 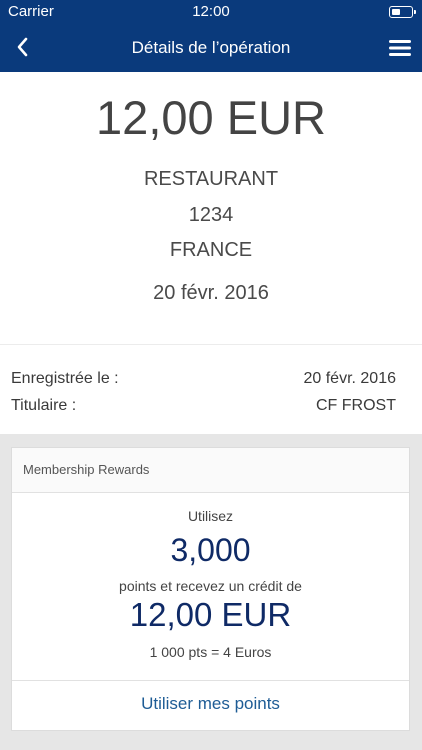 What do you see at coordinates (211, 179) in the screenshot?
I see `merchant-name: RESTAURANT` at bounding box center [211, 179].